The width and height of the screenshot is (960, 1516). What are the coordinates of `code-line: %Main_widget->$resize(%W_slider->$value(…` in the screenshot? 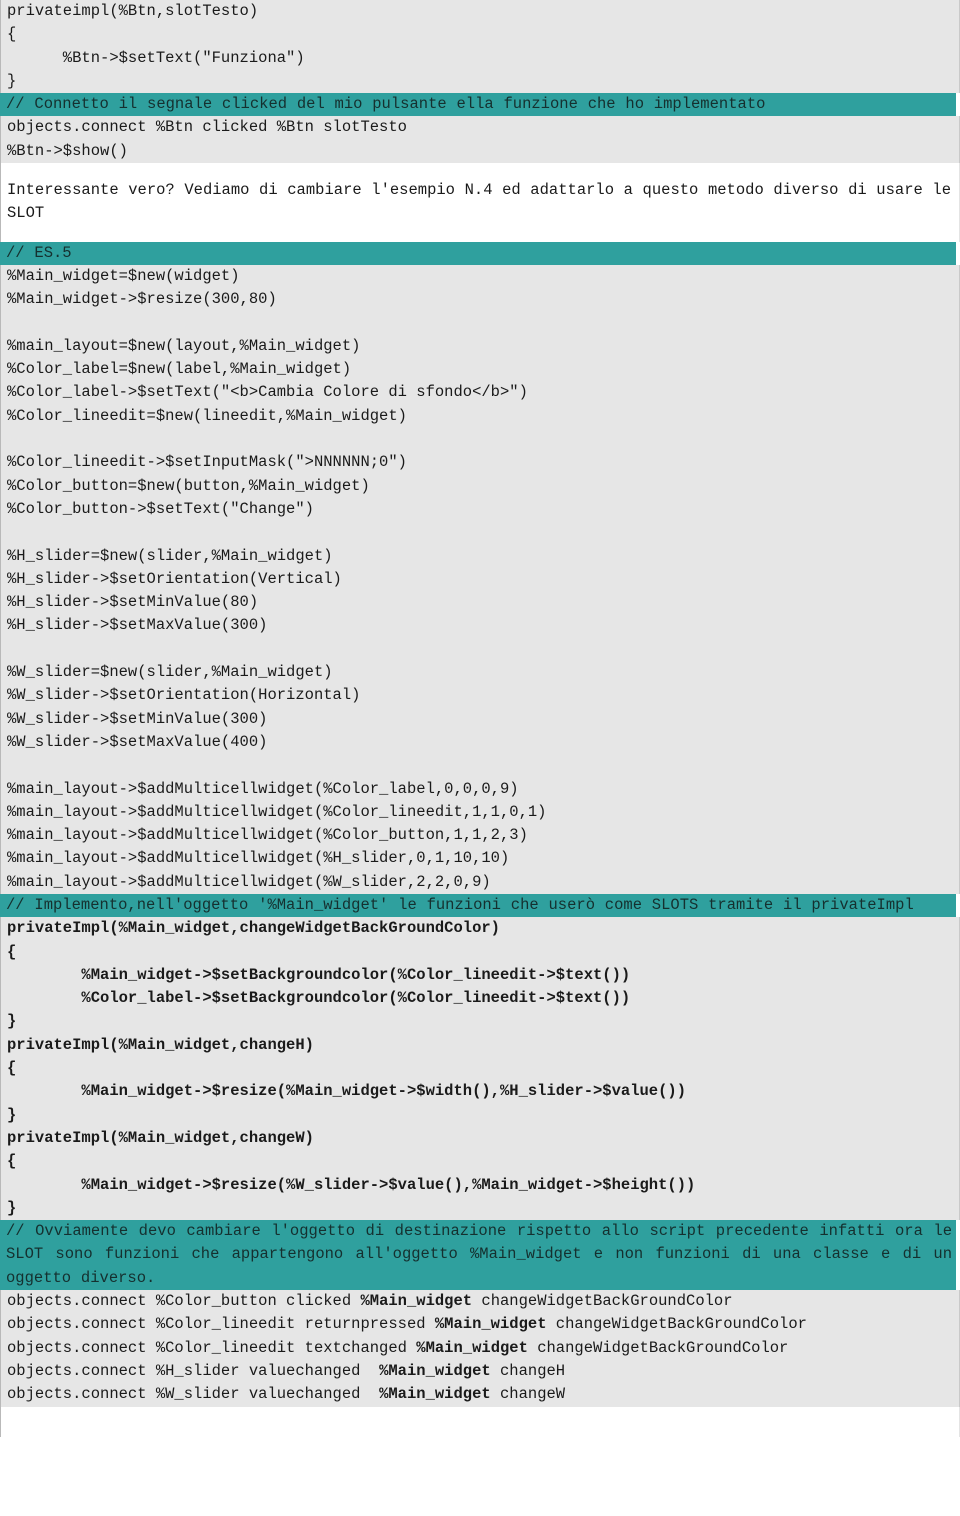 It's located at (351, 1184).